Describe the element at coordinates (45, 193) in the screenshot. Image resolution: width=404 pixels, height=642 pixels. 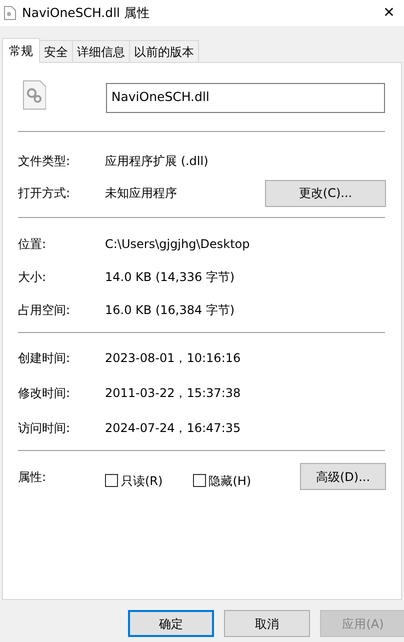
I see `field-label: 打开方式:` at that location.